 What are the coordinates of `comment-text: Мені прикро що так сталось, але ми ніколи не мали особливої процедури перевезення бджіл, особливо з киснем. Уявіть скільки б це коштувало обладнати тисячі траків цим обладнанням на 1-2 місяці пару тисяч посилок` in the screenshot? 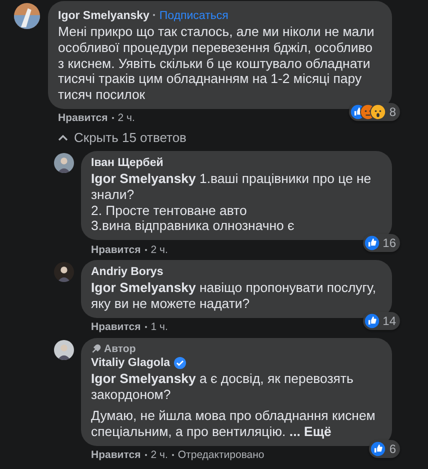 It's located at (217, 63).